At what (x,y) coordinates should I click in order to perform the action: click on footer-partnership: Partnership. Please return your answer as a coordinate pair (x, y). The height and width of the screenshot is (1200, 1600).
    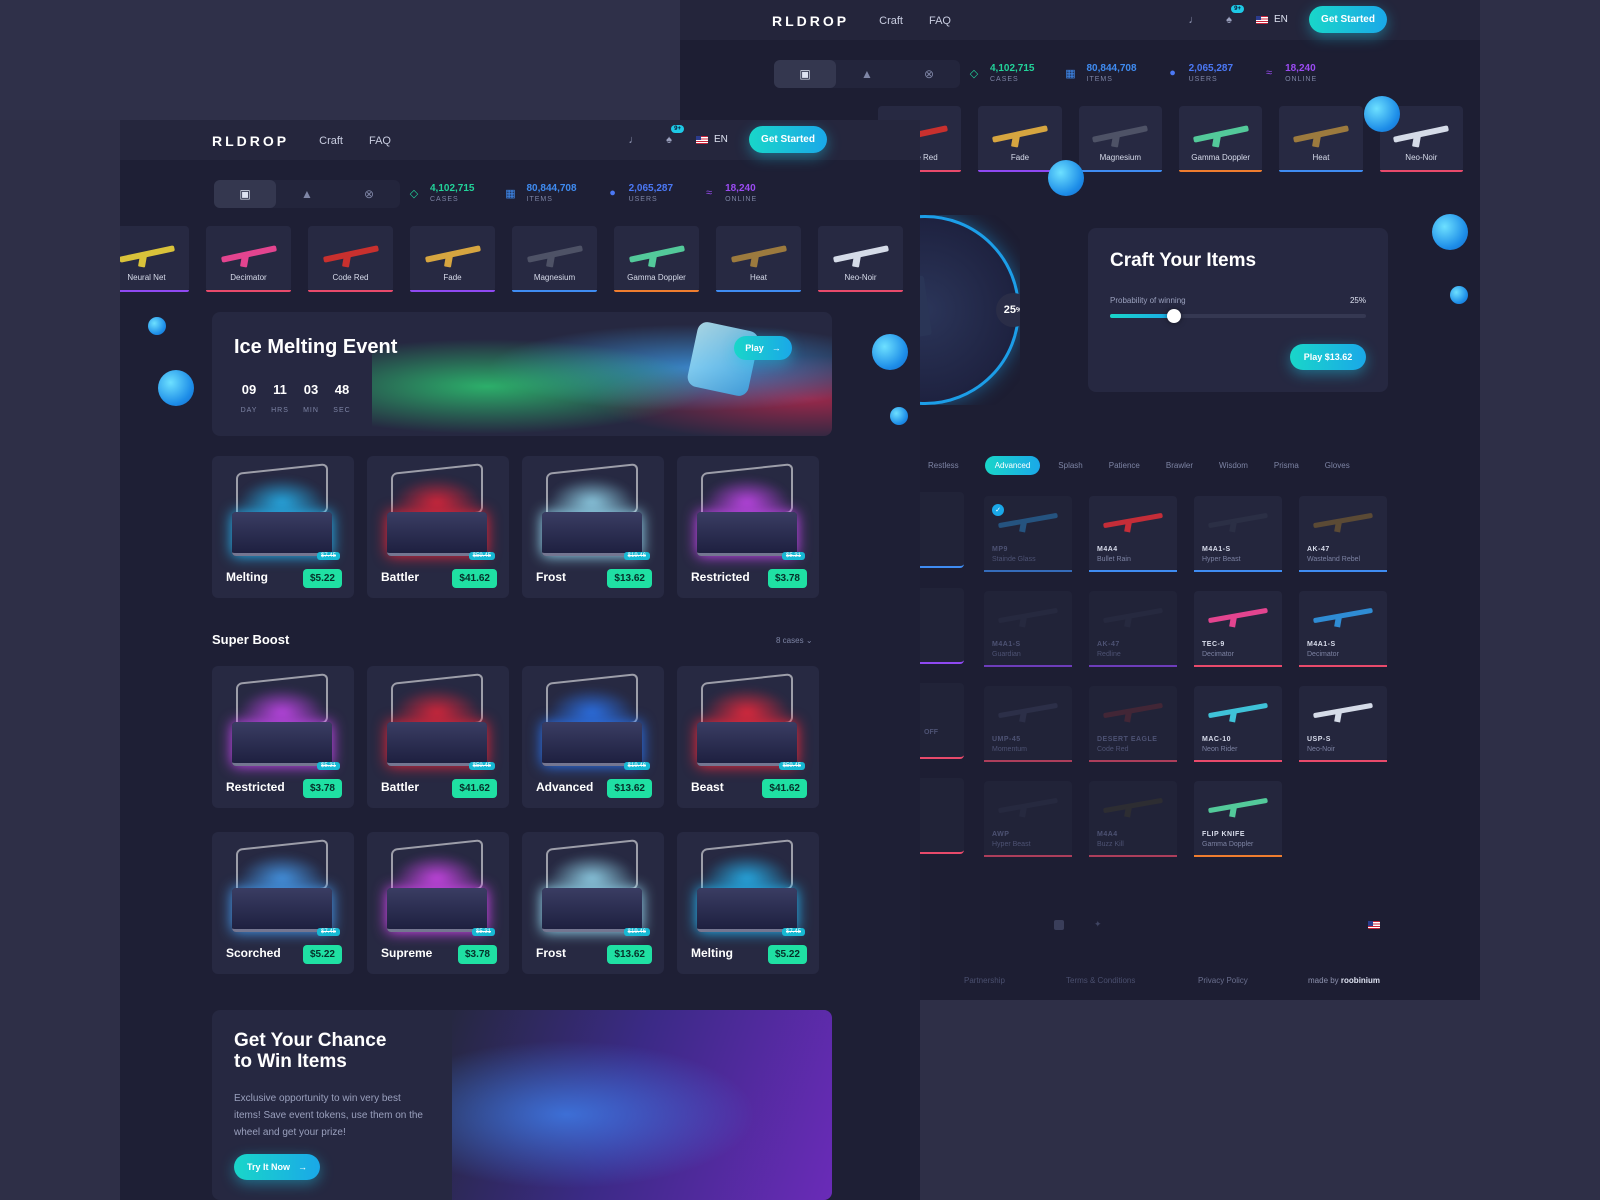
    Looking at the image, I should click on (984, 980).